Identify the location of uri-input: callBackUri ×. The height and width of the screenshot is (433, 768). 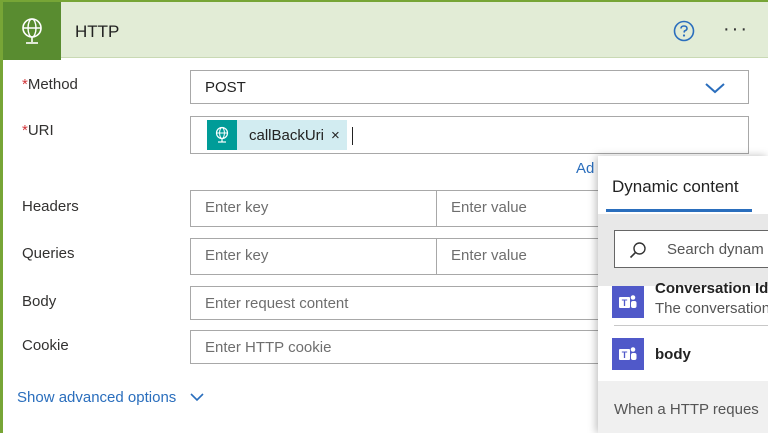
(469, 135).